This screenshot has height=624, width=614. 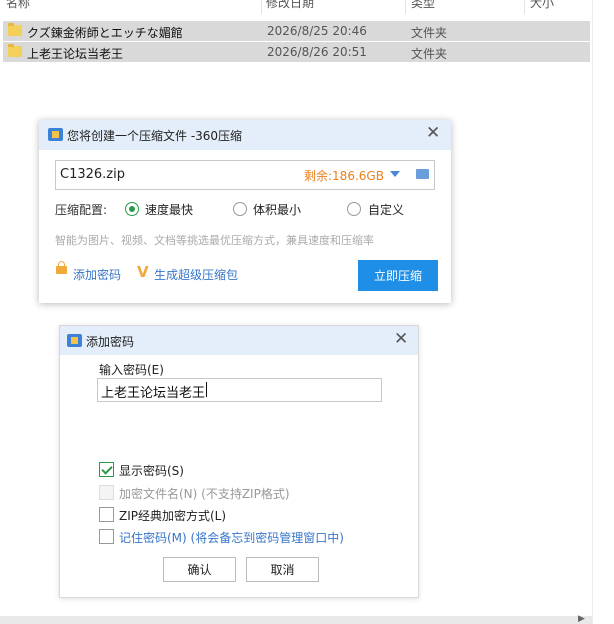 I want to click on radio-size, so click(x=240, y=209).